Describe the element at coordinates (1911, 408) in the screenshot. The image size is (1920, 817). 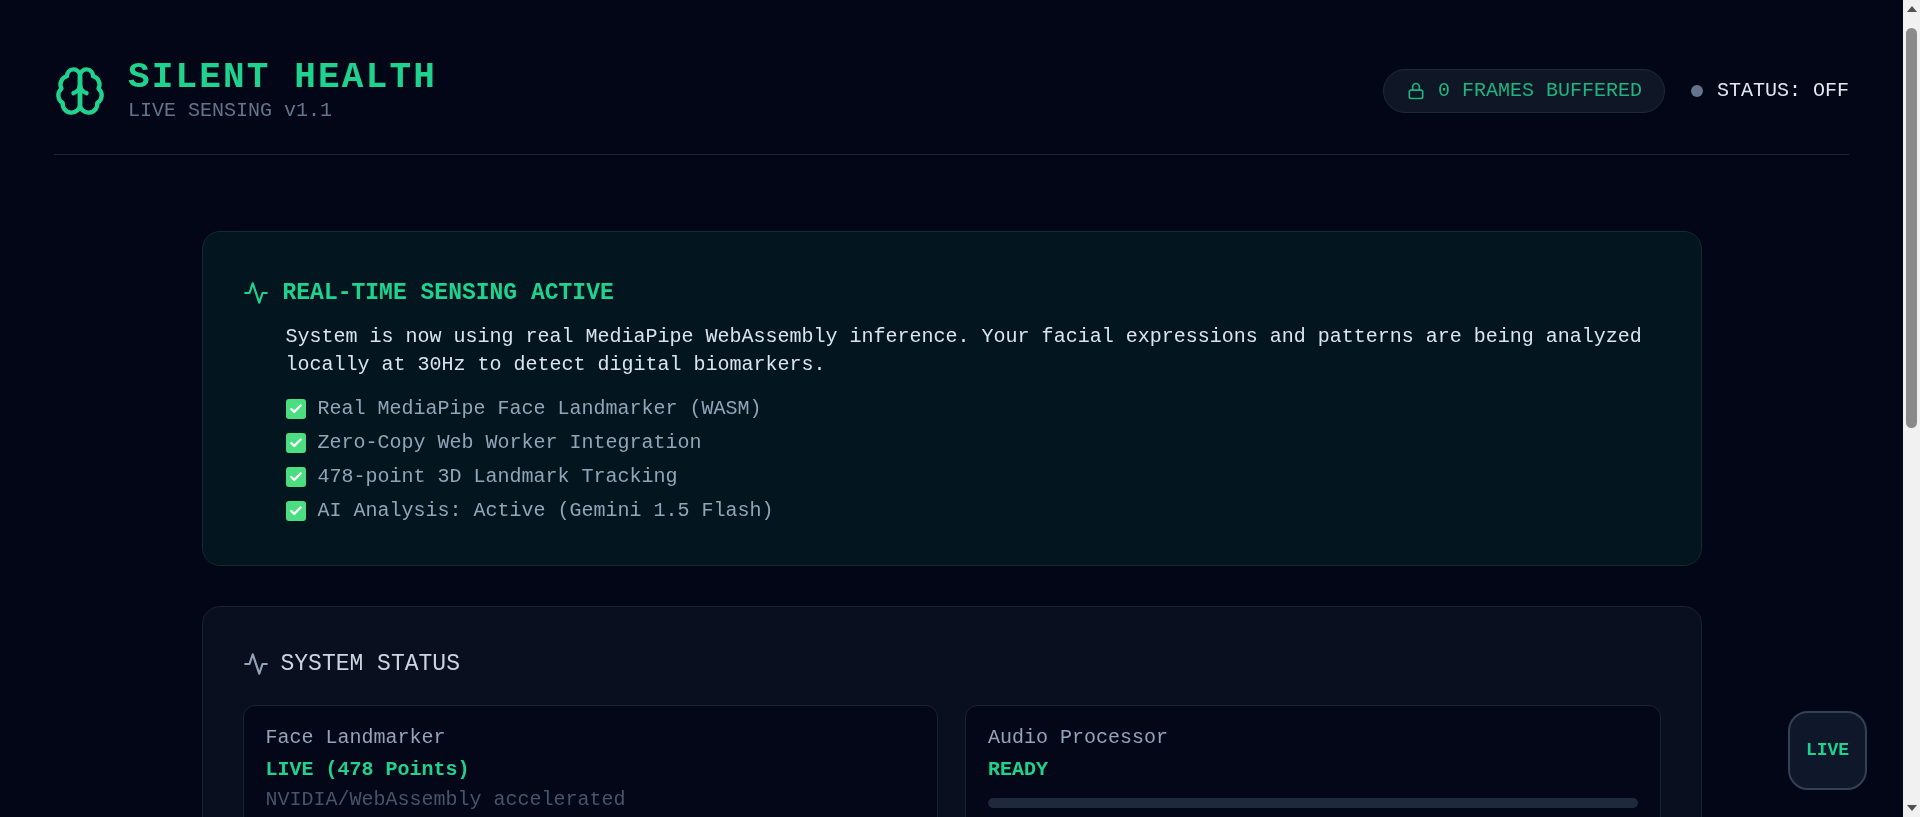
I see `scrollbar` at that location.